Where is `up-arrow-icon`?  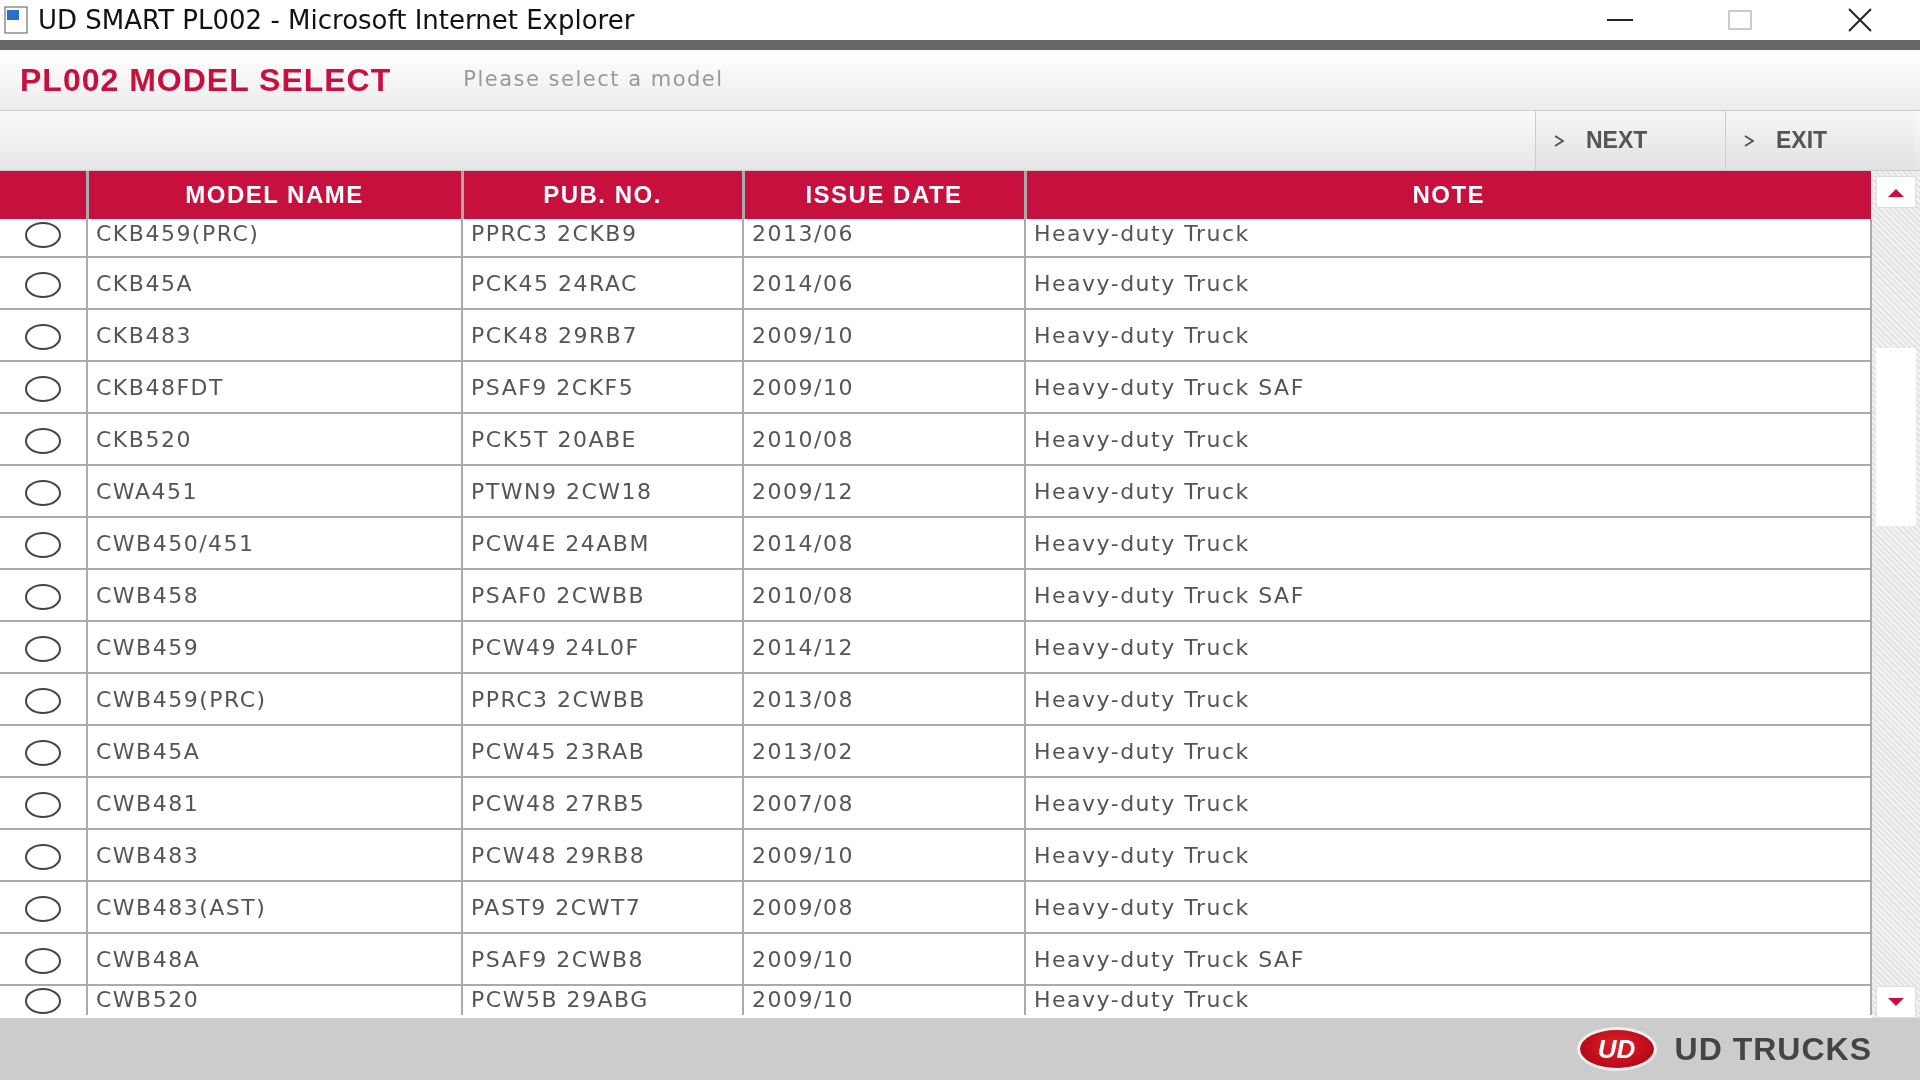
up-arrow-icon is located at coordinates (1896, 192).